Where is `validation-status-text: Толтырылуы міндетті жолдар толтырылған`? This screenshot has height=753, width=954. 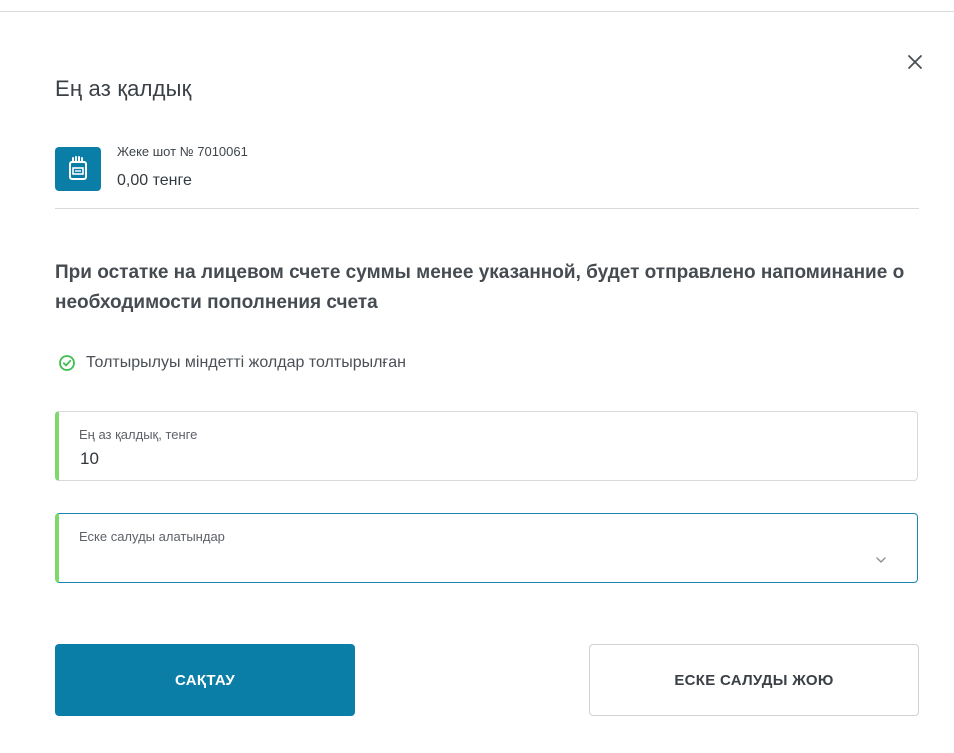
validation-status-text: Толтырылуы міндетті жолдар толтырылған is located at coordinates (246, 362).